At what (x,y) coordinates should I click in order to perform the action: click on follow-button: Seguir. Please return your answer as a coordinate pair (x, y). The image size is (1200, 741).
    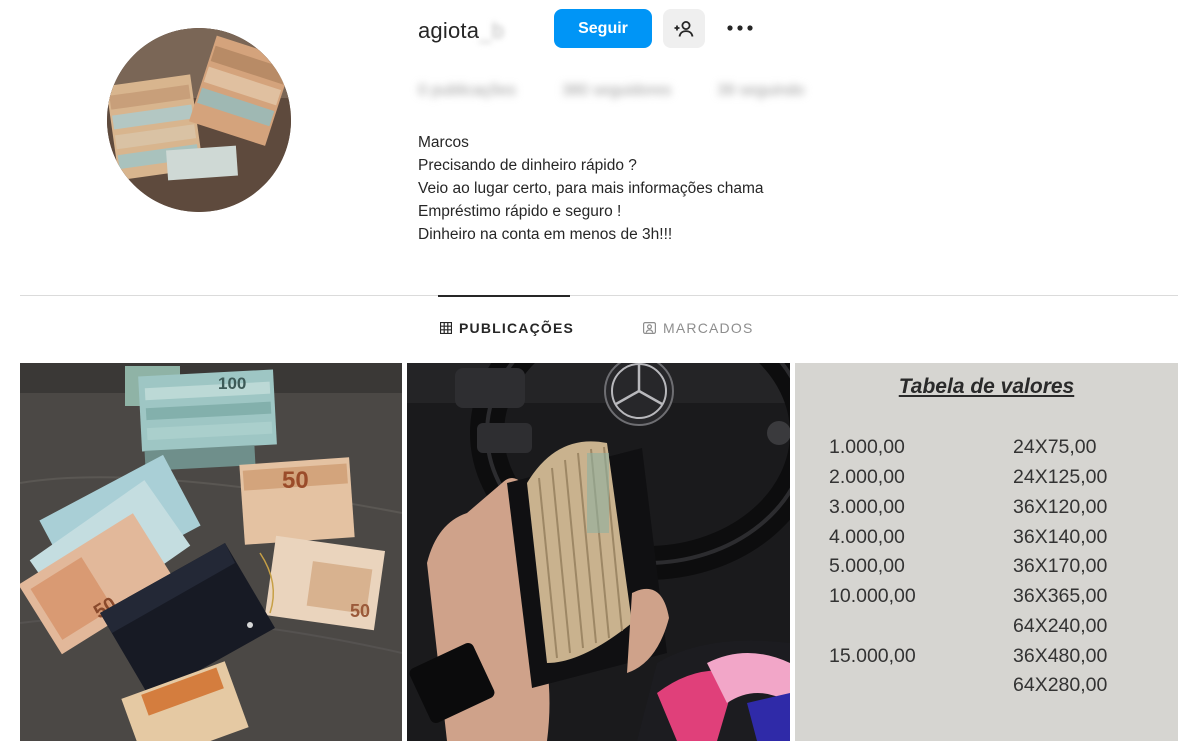
    Looking at the image, I should click on (603, 28).